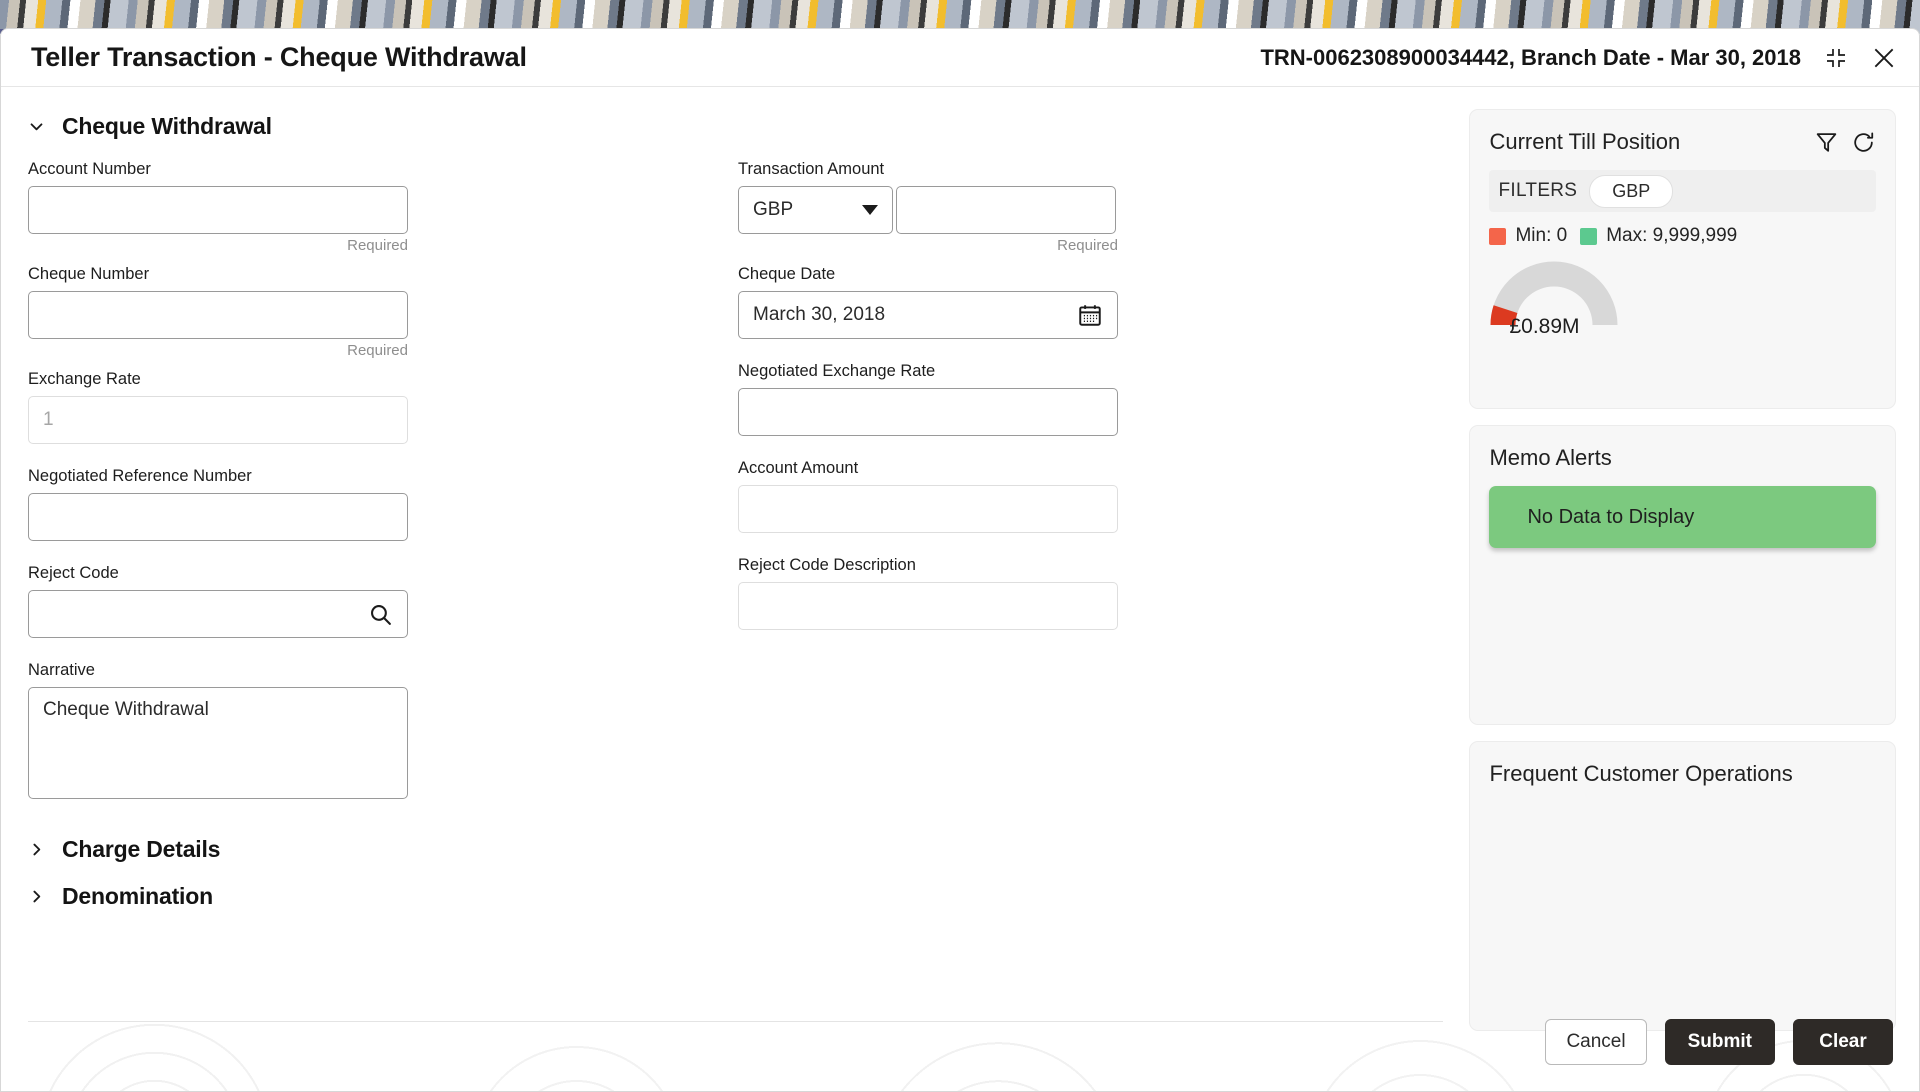 This screenshot has width=1920, height=1092. Describe the element at coordinates (1682, 299) in the screenshot. I see `till-position-gauge: £0.89M` at that location.